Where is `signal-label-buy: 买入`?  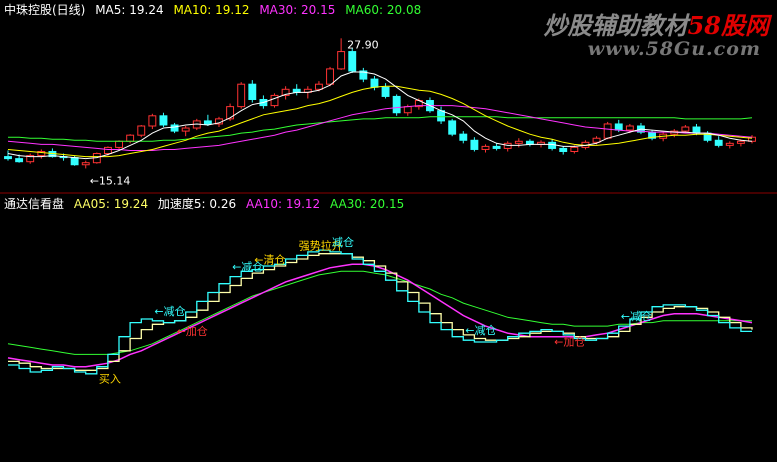
signal-label-buy: 买入 is located at coordinates (110, 379).